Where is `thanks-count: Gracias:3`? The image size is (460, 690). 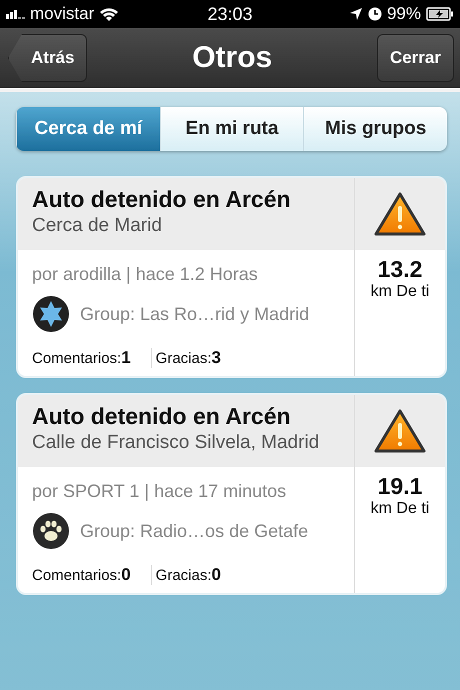 thanks-count: Gracias:3 is located at coordinates (185, 358).